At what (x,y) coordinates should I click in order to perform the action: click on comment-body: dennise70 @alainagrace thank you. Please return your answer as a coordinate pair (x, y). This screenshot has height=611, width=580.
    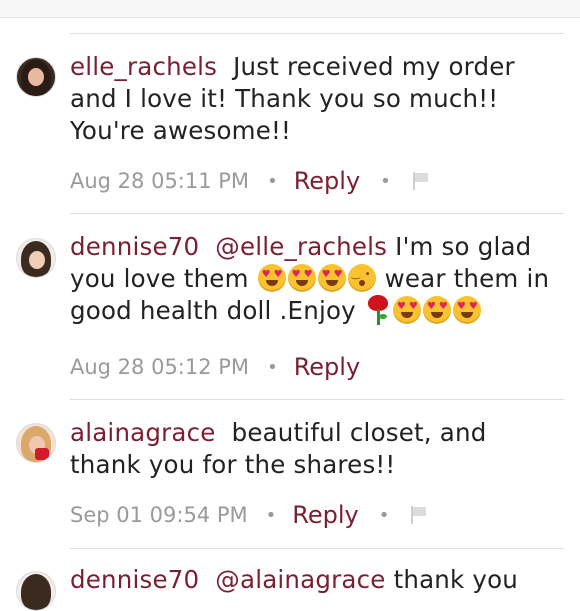
    Looking at the image, I should click on (315, 580).